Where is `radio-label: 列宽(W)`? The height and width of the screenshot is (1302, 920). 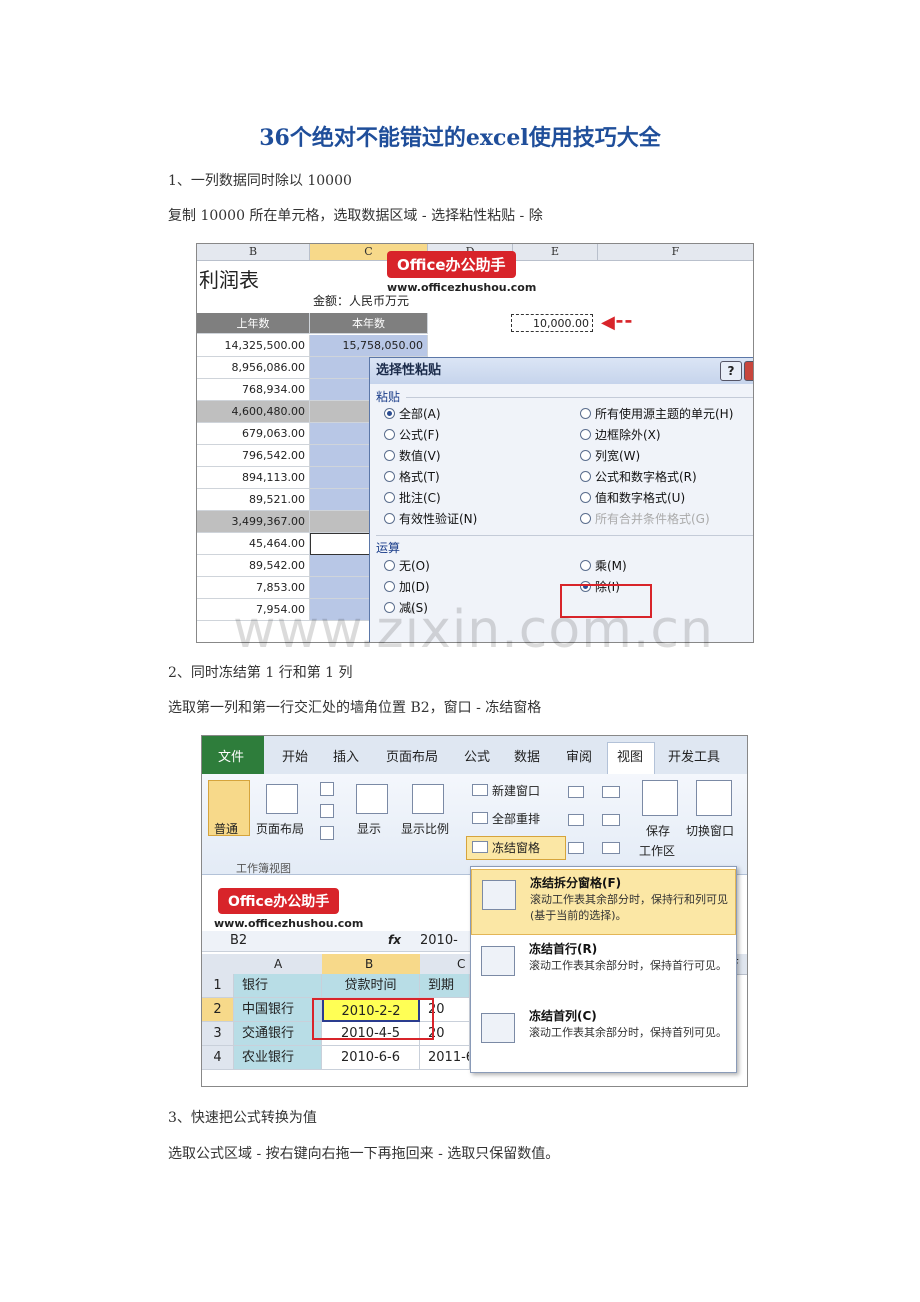 radio-label: 列宽(W) is located at coordinates (618, 456).